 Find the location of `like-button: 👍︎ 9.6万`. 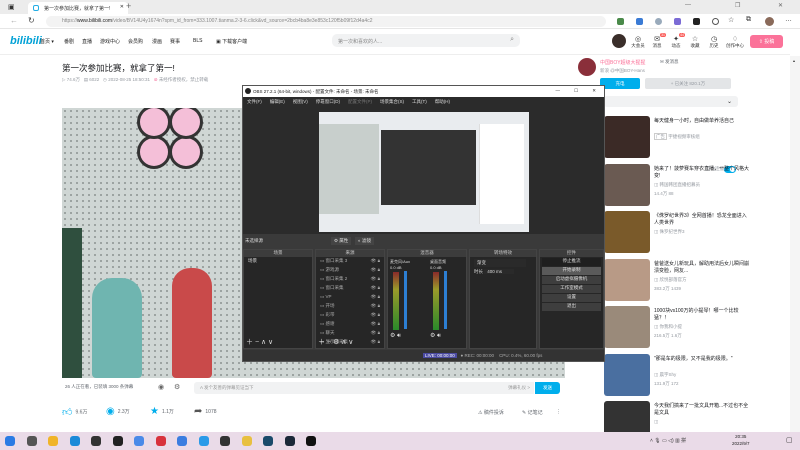

like-button: 👍︎ 9.6万 is located at coordinates (74, 412).